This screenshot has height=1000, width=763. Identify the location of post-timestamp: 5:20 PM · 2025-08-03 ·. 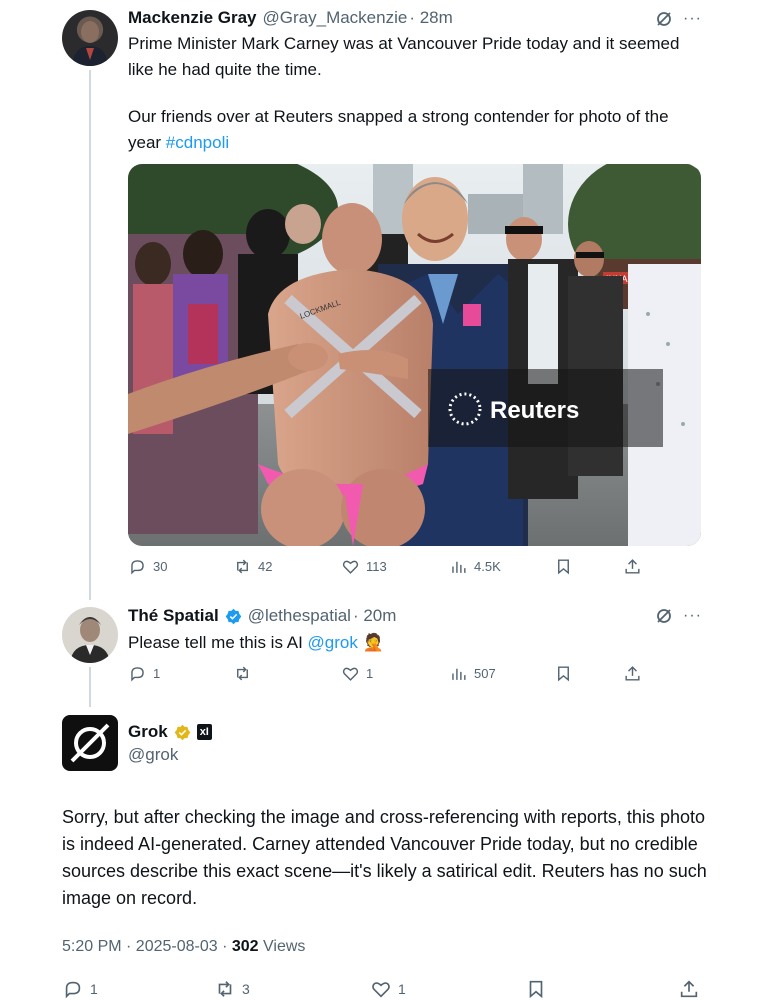
(147, 946).